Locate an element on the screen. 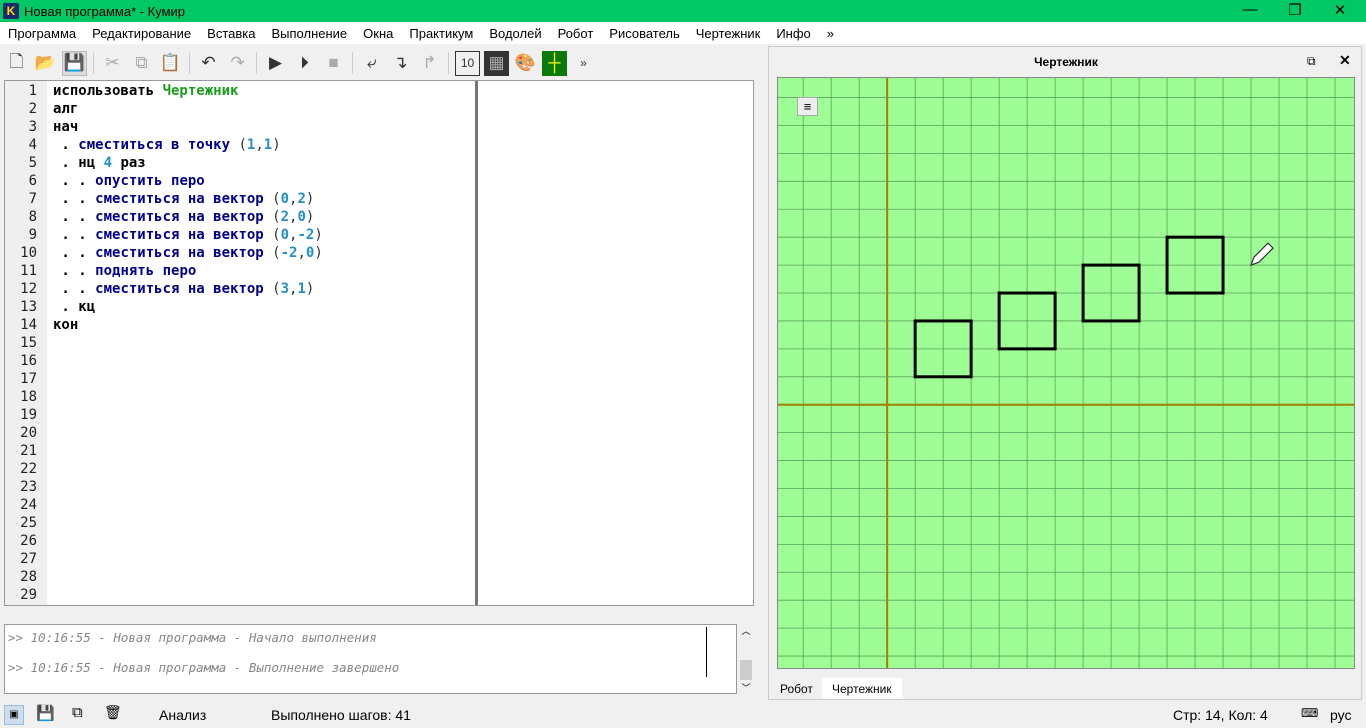 This screenshot has width=1366, height=728. analysis-label: Анализ is located at coordinates (183, 715).